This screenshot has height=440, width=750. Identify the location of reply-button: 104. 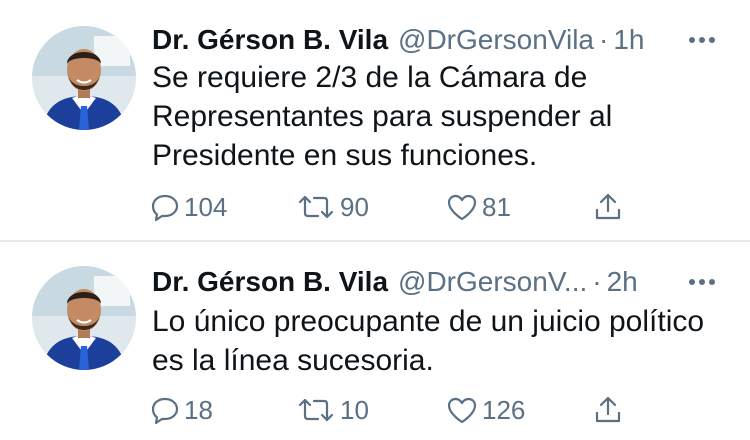
(188, 207).